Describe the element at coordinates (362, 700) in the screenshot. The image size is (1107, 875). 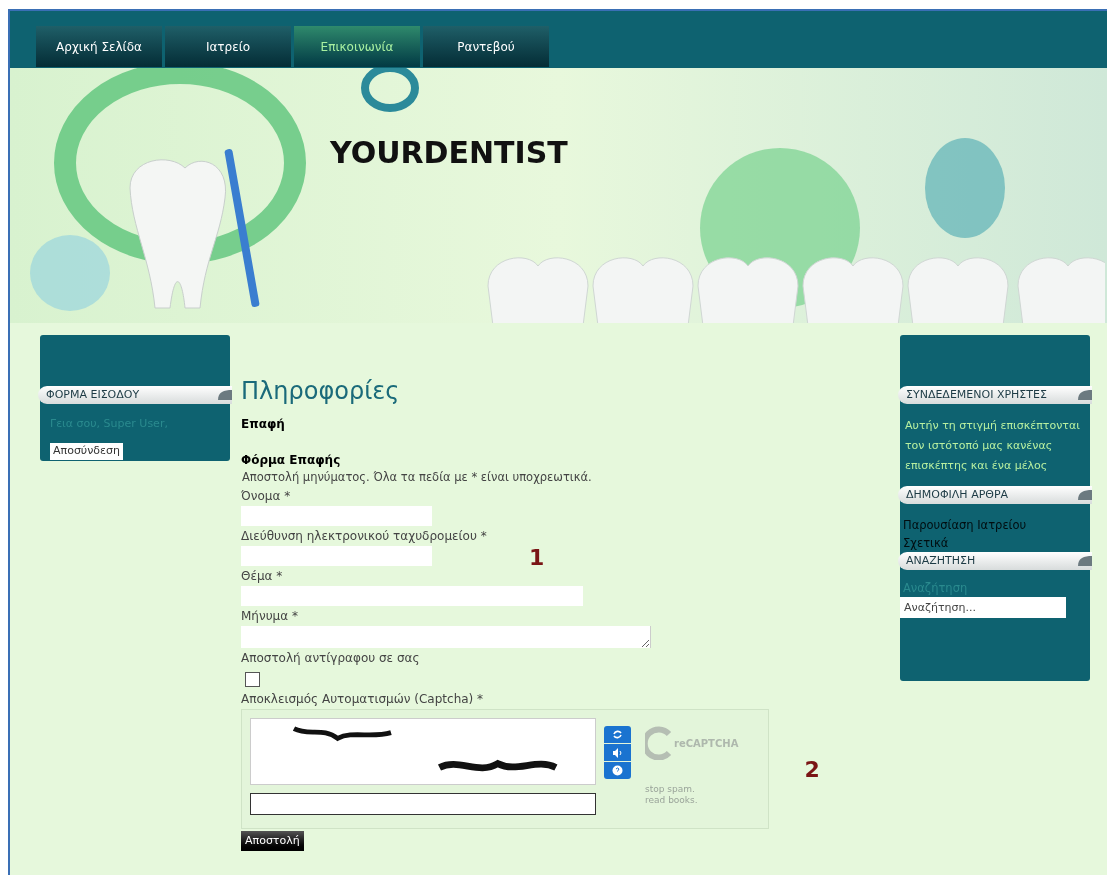
I see `field-label: Αποκλεισμός Αυτοματισμών (Captcha) *` at that location.